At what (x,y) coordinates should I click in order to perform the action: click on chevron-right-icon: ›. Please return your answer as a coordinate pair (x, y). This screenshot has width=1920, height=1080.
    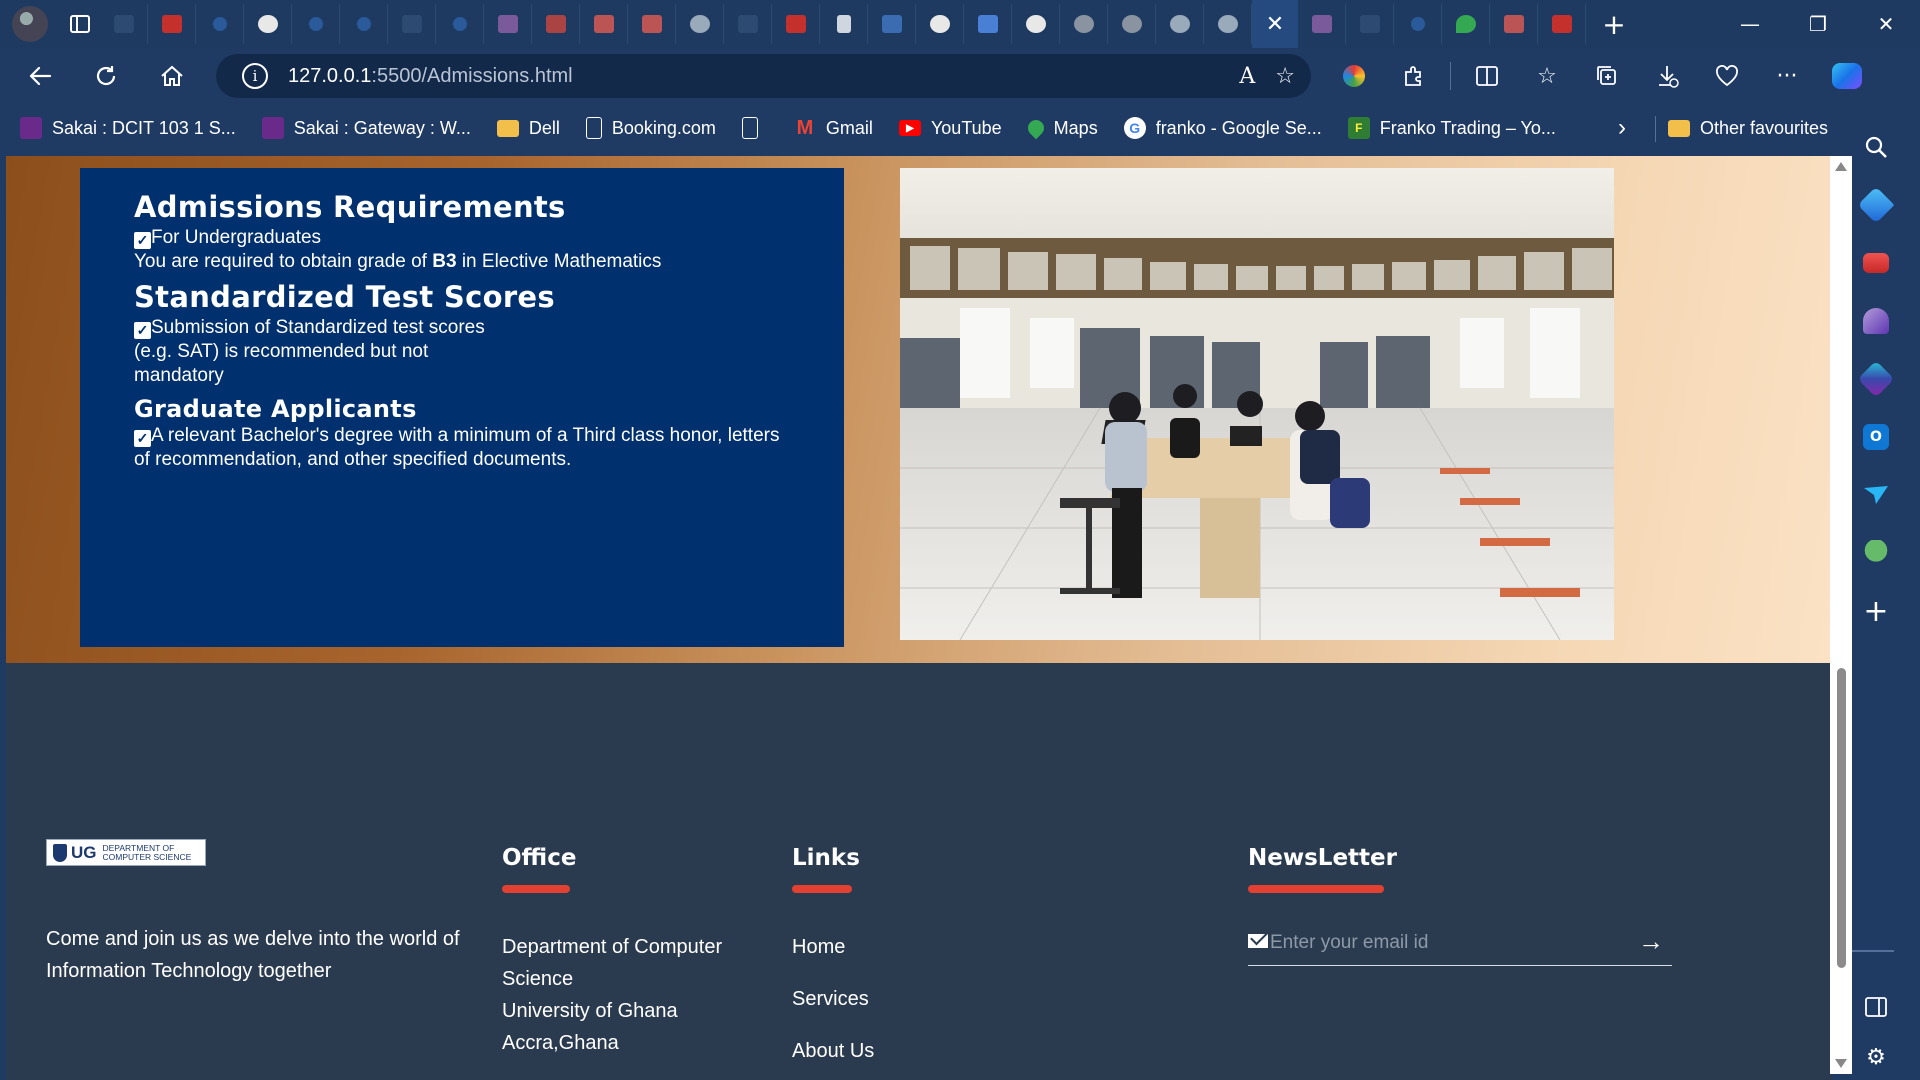
    Looking at the image, I should click on (1622, 128).